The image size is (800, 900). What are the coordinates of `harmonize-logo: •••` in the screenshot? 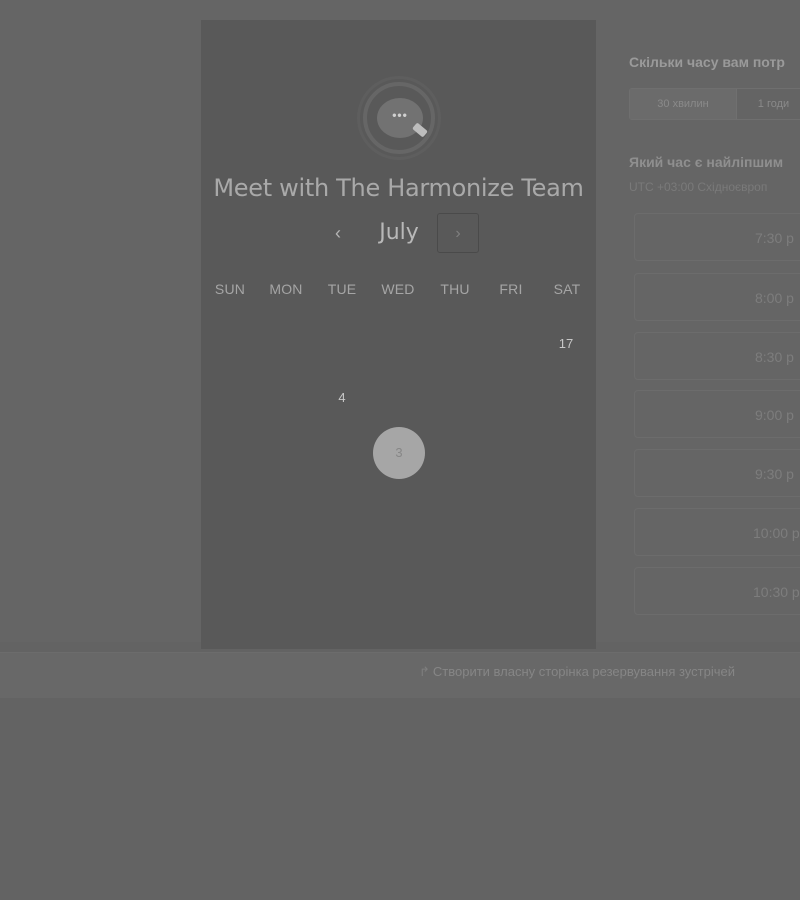 It's located at (399, 118).